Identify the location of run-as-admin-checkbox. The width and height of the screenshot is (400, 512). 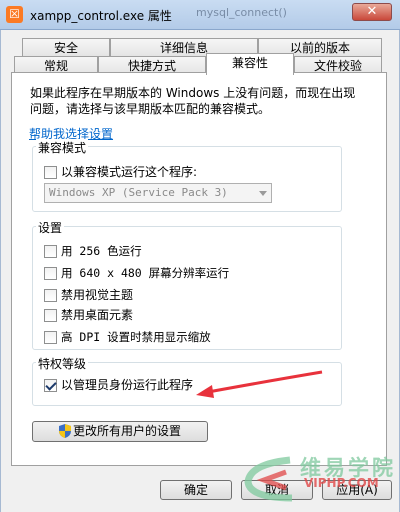
(50, 385).